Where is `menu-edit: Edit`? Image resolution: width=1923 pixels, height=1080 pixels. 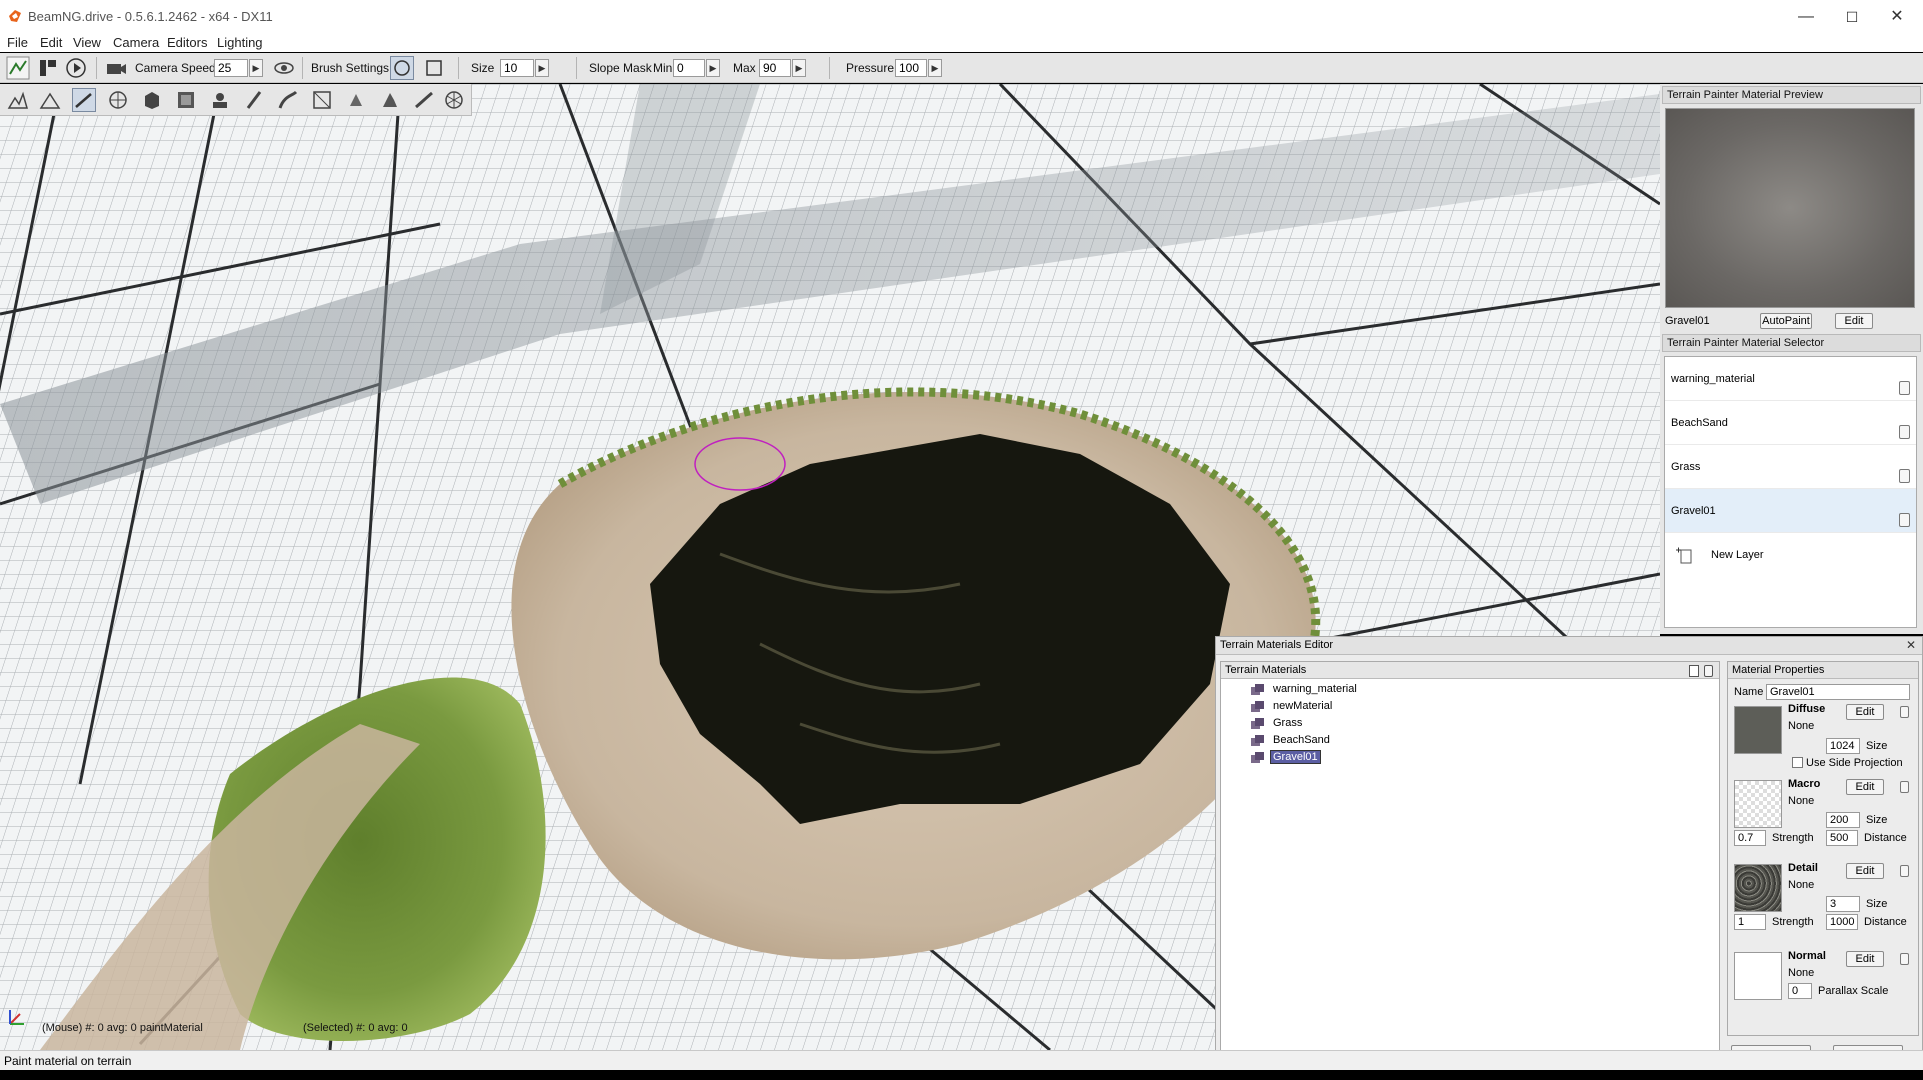 menu-edit: Edit is located at coordinates (51, 42).